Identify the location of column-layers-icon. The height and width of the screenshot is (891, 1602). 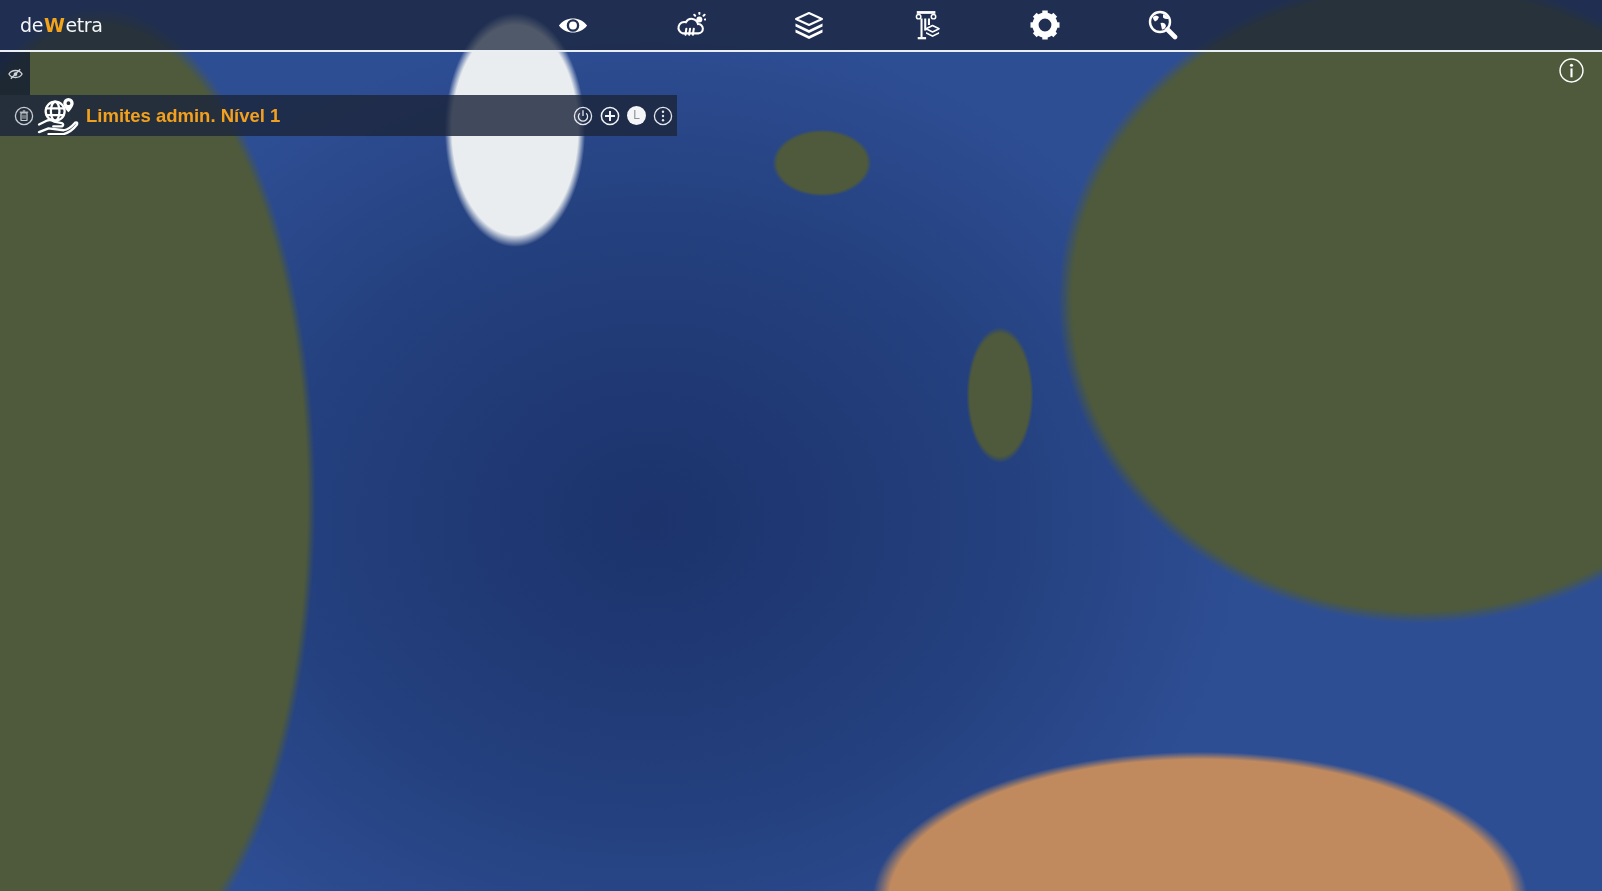
(926, 25).